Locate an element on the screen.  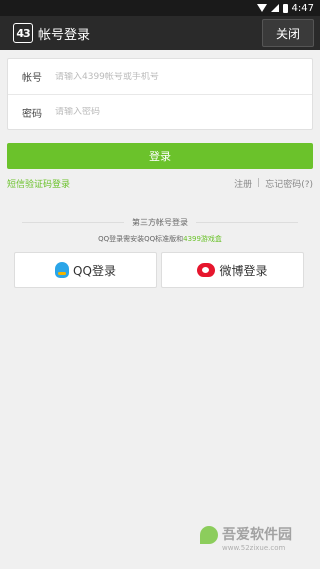
qq-install-note: QQ登录需安装QQ标准版和4399游戏盒 is located at coordinates (160, 239).